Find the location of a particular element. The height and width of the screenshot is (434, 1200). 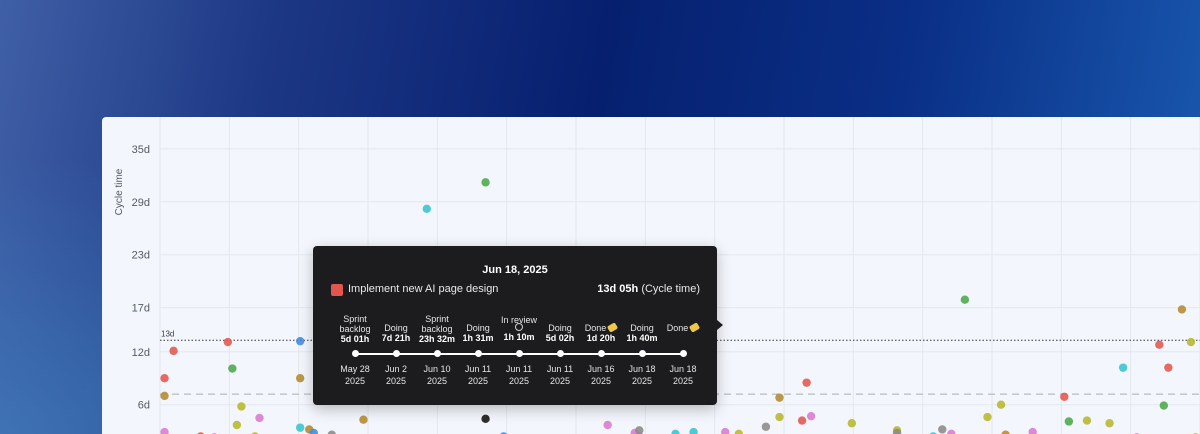

y-tick-label: 23d is located at coordinates (141, 256).